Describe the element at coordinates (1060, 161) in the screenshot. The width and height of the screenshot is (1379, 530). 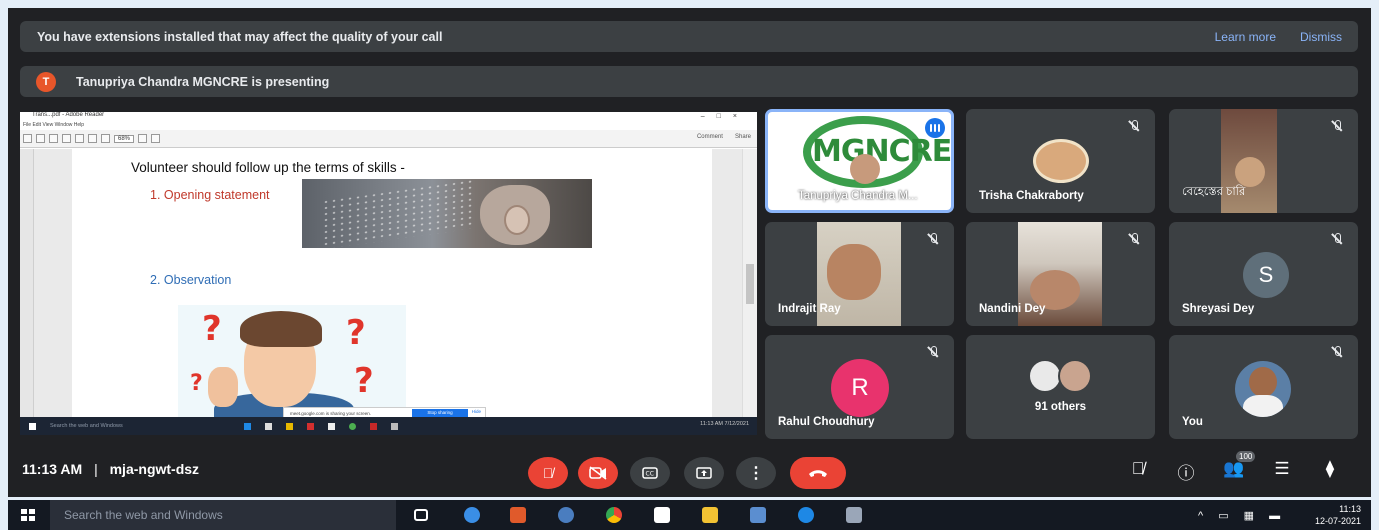
I see `participant-tile-trisha: Trisha Chakraborty` at that location.